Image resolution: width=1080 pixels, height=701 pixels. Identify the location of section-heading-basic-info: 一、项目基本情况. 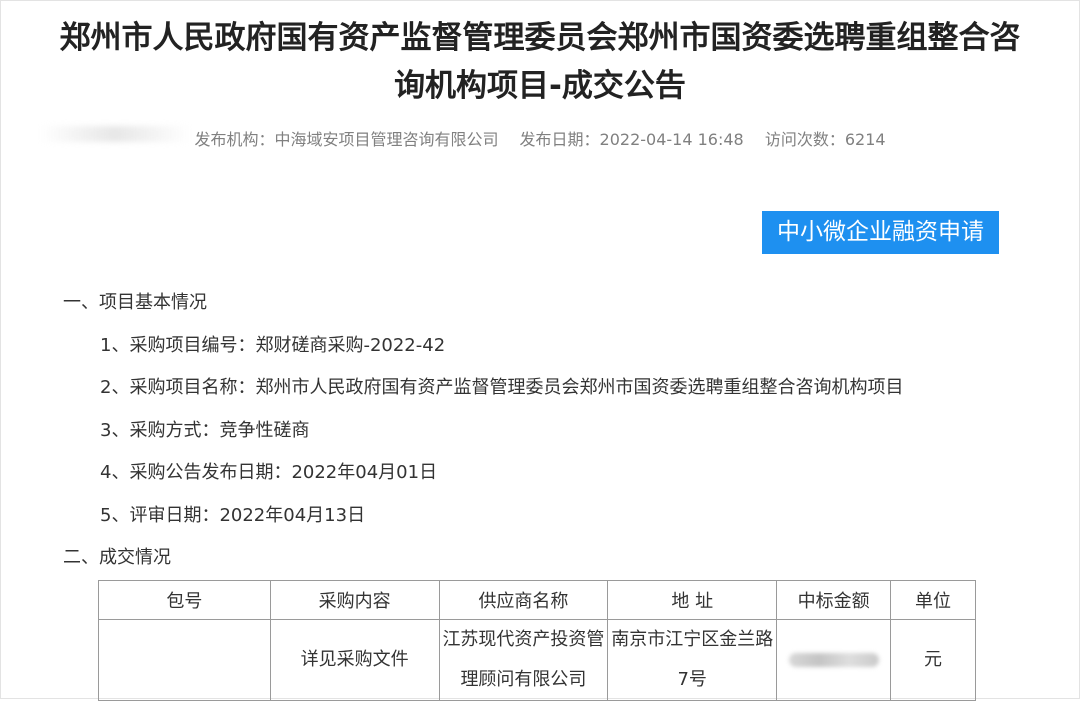
(135, 302).